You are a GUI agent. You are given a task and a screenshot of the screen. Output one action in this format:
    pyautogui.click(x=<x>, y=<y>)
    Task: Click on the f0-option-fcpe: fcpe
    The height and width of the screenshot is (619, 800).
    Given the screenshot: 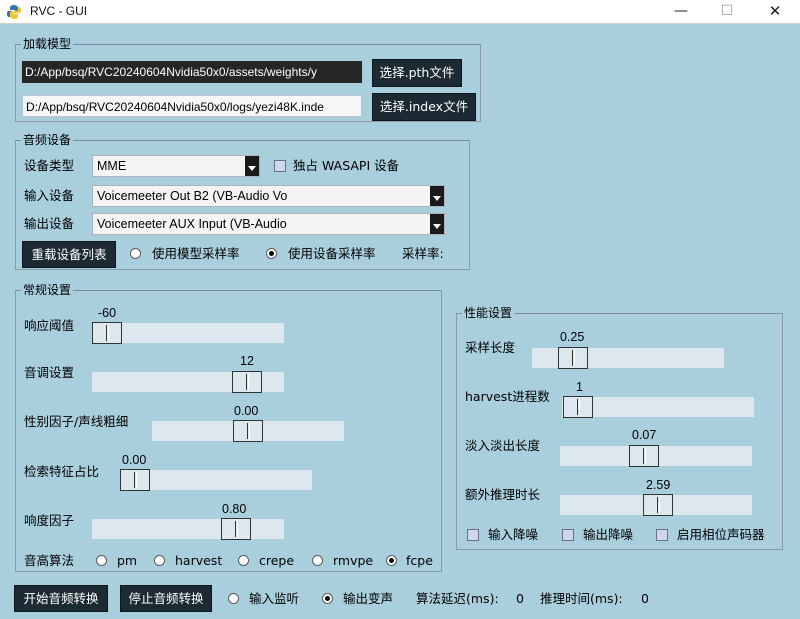 What is the action you would take?
    pyautogui.click(x=419, y=560)
    